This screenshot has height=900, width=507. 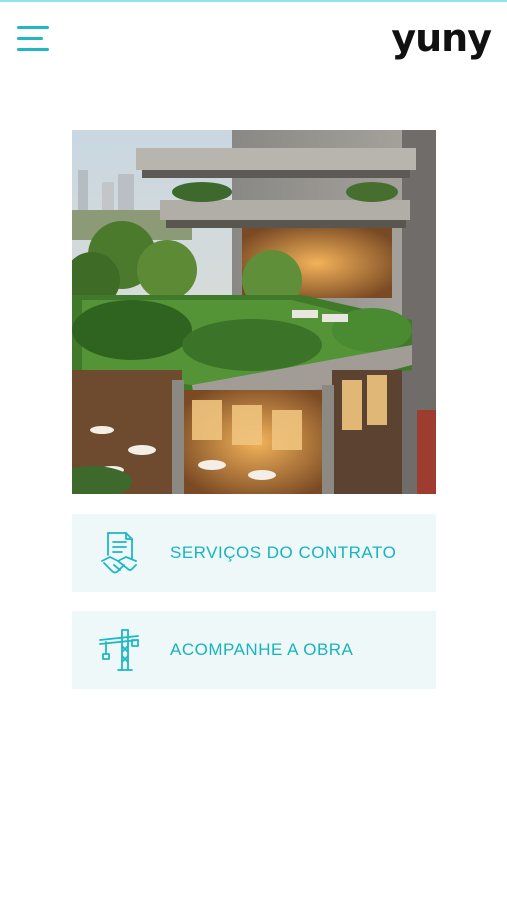 I want to click on construction-crane-icon, so click(x=120, y=650).